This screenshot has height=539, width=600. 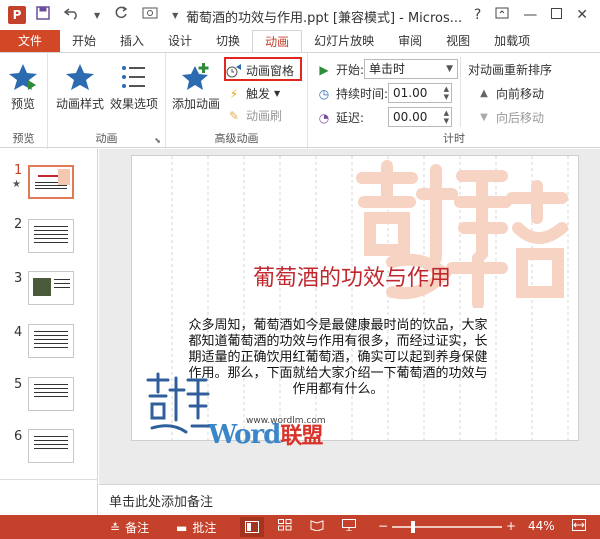 I want to click on animation-painter-button: ✎ 动画刷, so click(x=254, y=115).